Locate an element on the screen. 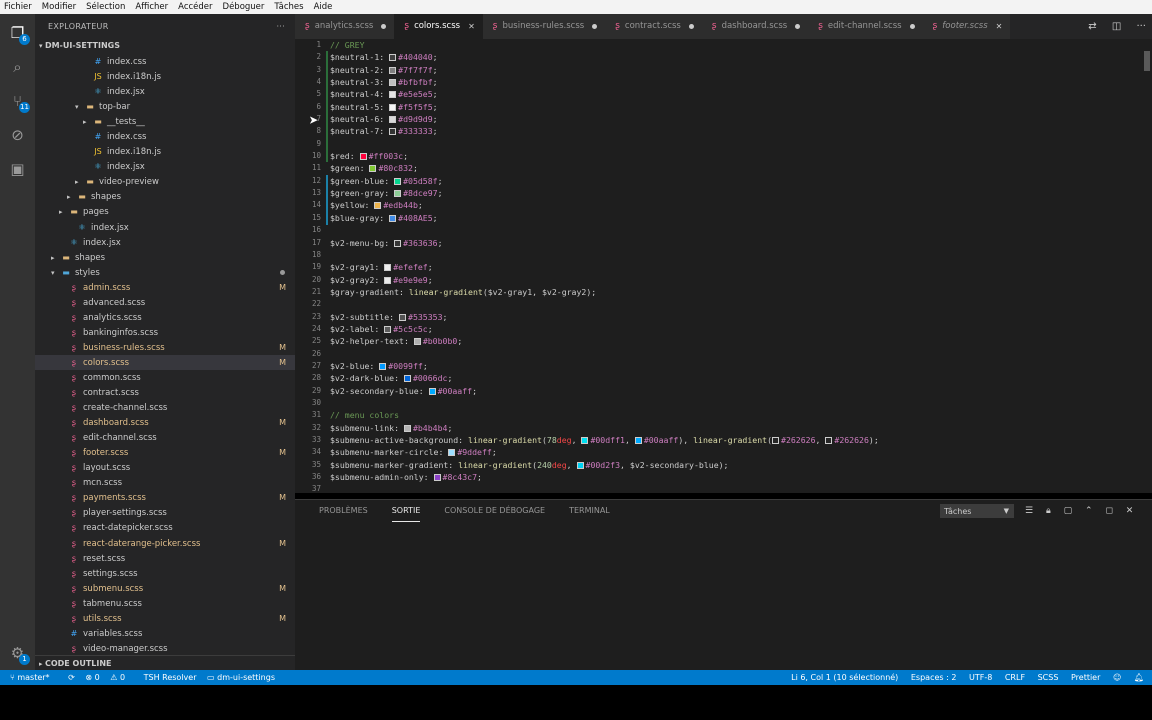 Image resolution: width=1152 pixels, height=720 pixels. code-line: $v2-helper-text: #b0b0b0; is located at coordinates (730, 341).